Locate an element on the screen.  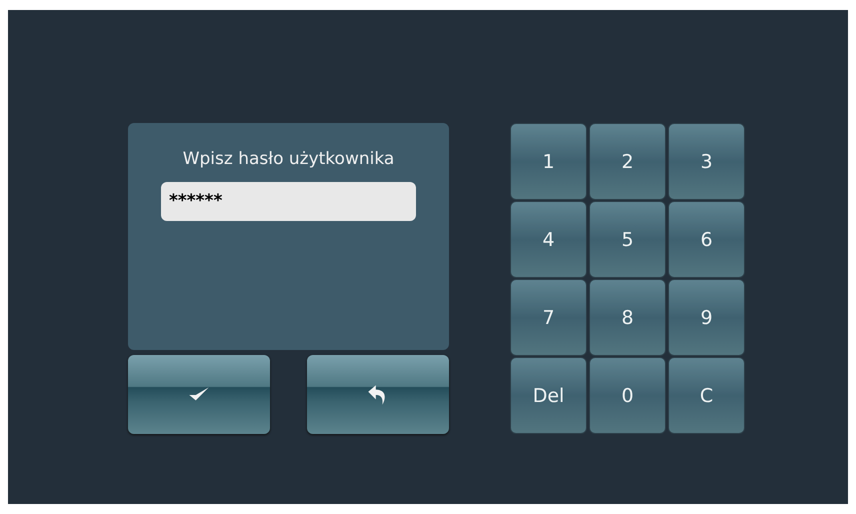
back-button is located at coordinates (378, 394).